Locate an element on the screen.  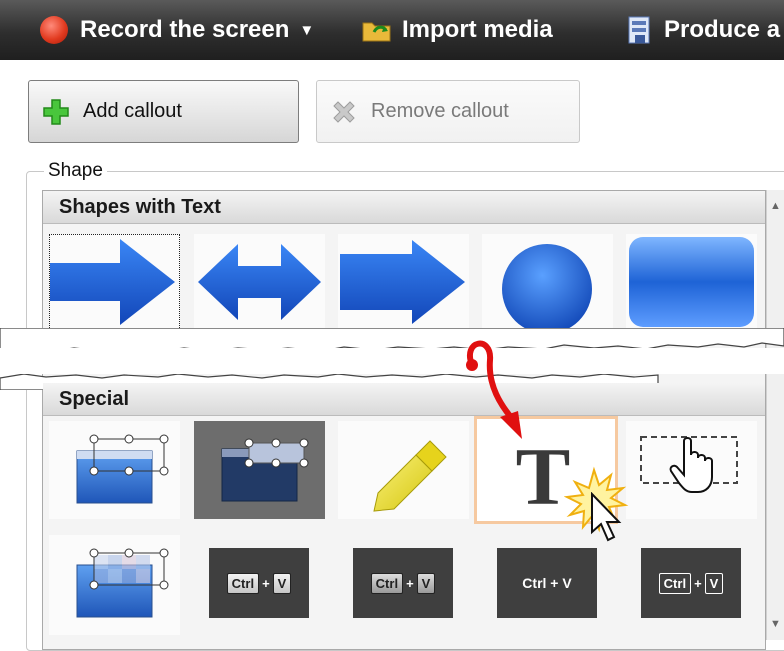
shape-arrow-double is located at coordinates (259, 282).